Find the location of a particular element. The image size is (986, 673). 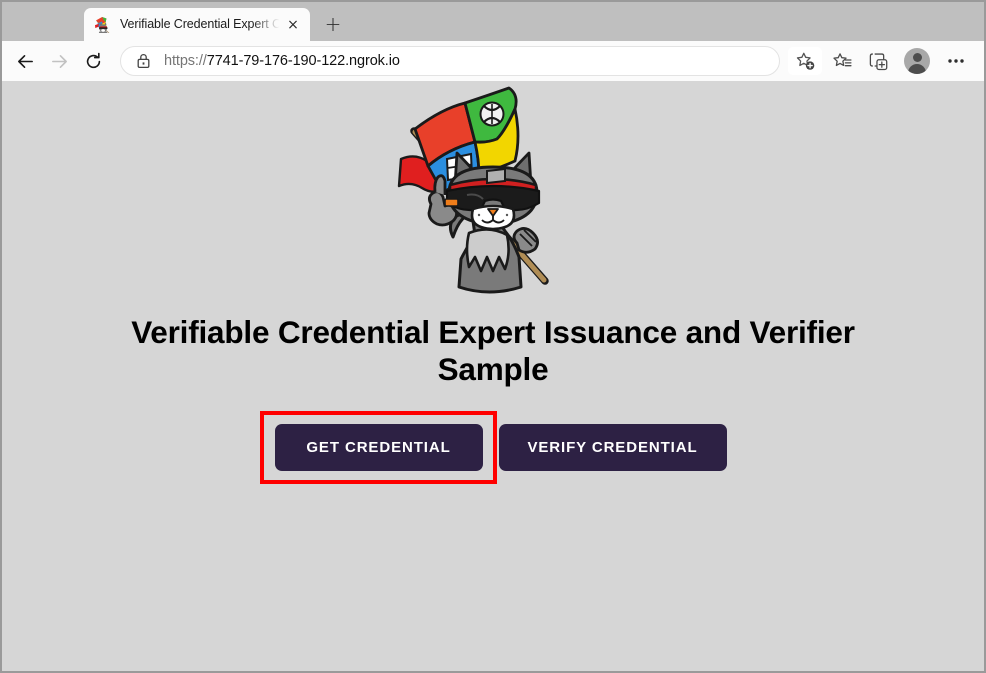

close-icon: × is located at coordinates (293, 25).